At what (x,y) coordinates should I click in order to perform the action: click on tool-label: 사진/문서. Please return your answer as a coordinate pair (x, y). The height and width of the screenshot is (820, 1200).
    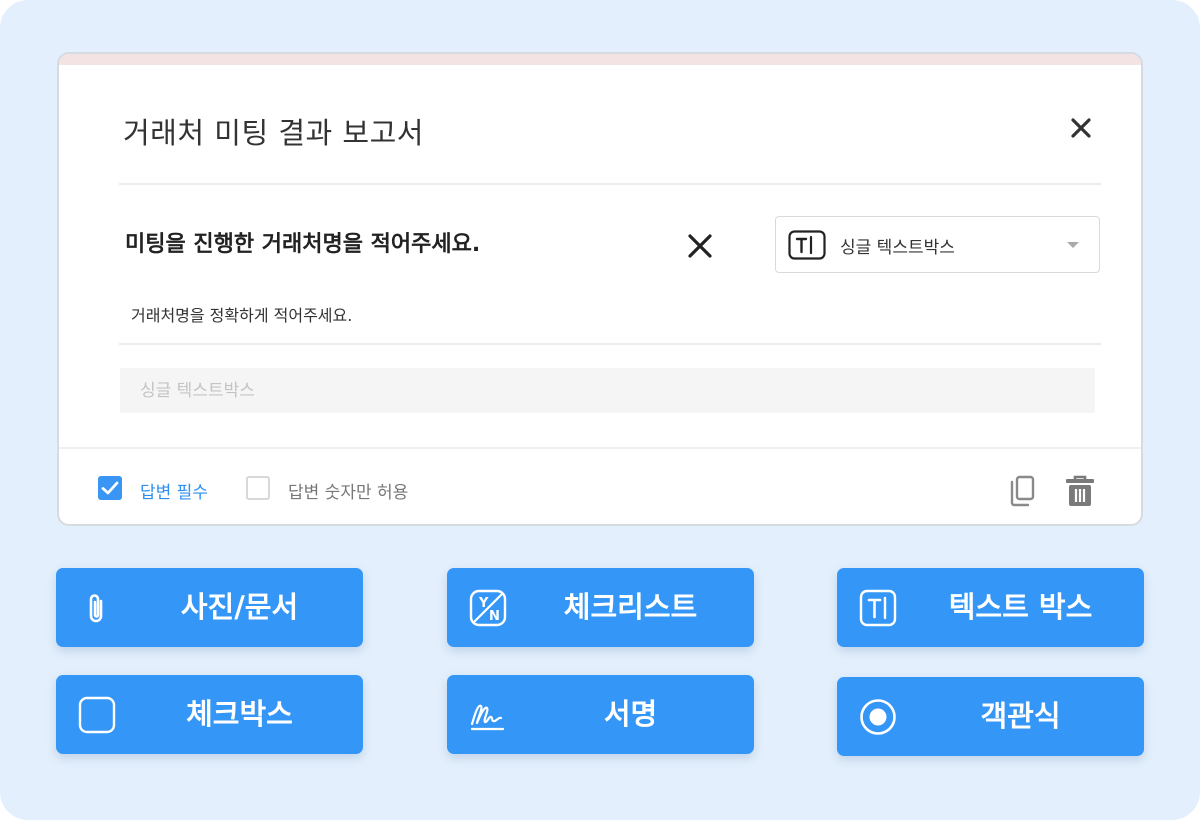
    Looking at the image, I should click on (239, 607).